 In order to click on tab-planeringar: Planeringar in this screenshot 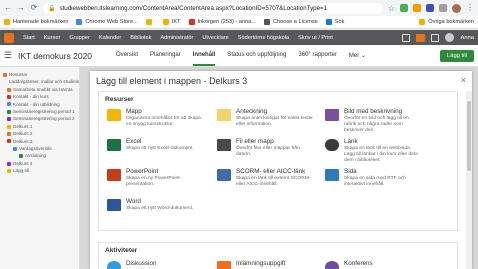, I will do `click(165, 55)`.